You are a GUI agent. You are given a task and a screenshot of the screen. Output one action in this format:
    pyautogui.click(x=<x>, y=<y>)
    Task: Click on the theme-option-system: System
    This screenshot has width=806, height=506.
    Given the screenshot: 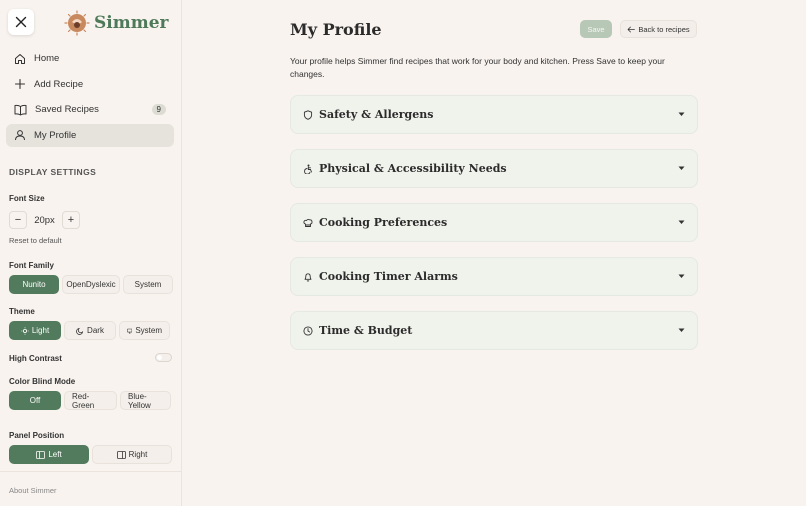 What is the action you would take?
    pyautogui.click(x=144, y=330)
    